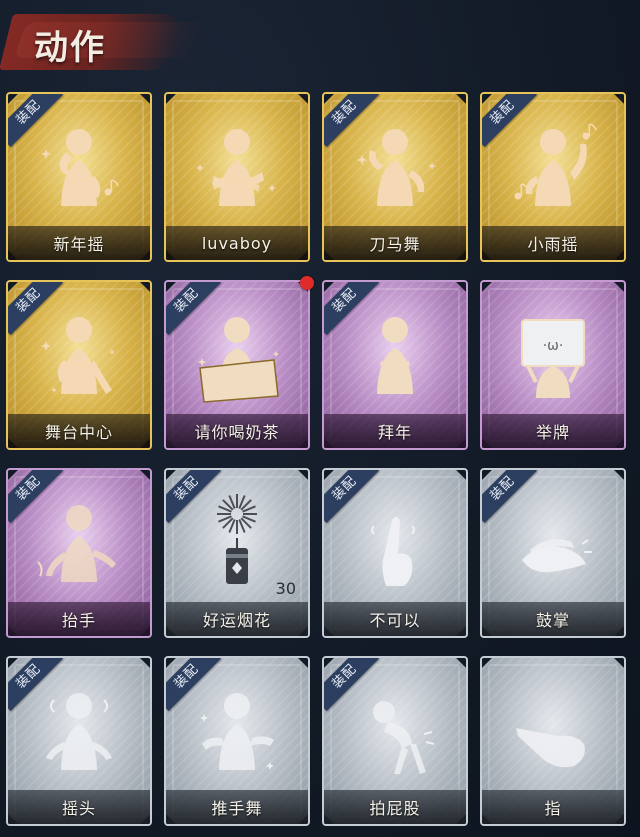 This screenshot has width=640, height=837. I want to click on action-name: luvaboy, so click(237, 243).